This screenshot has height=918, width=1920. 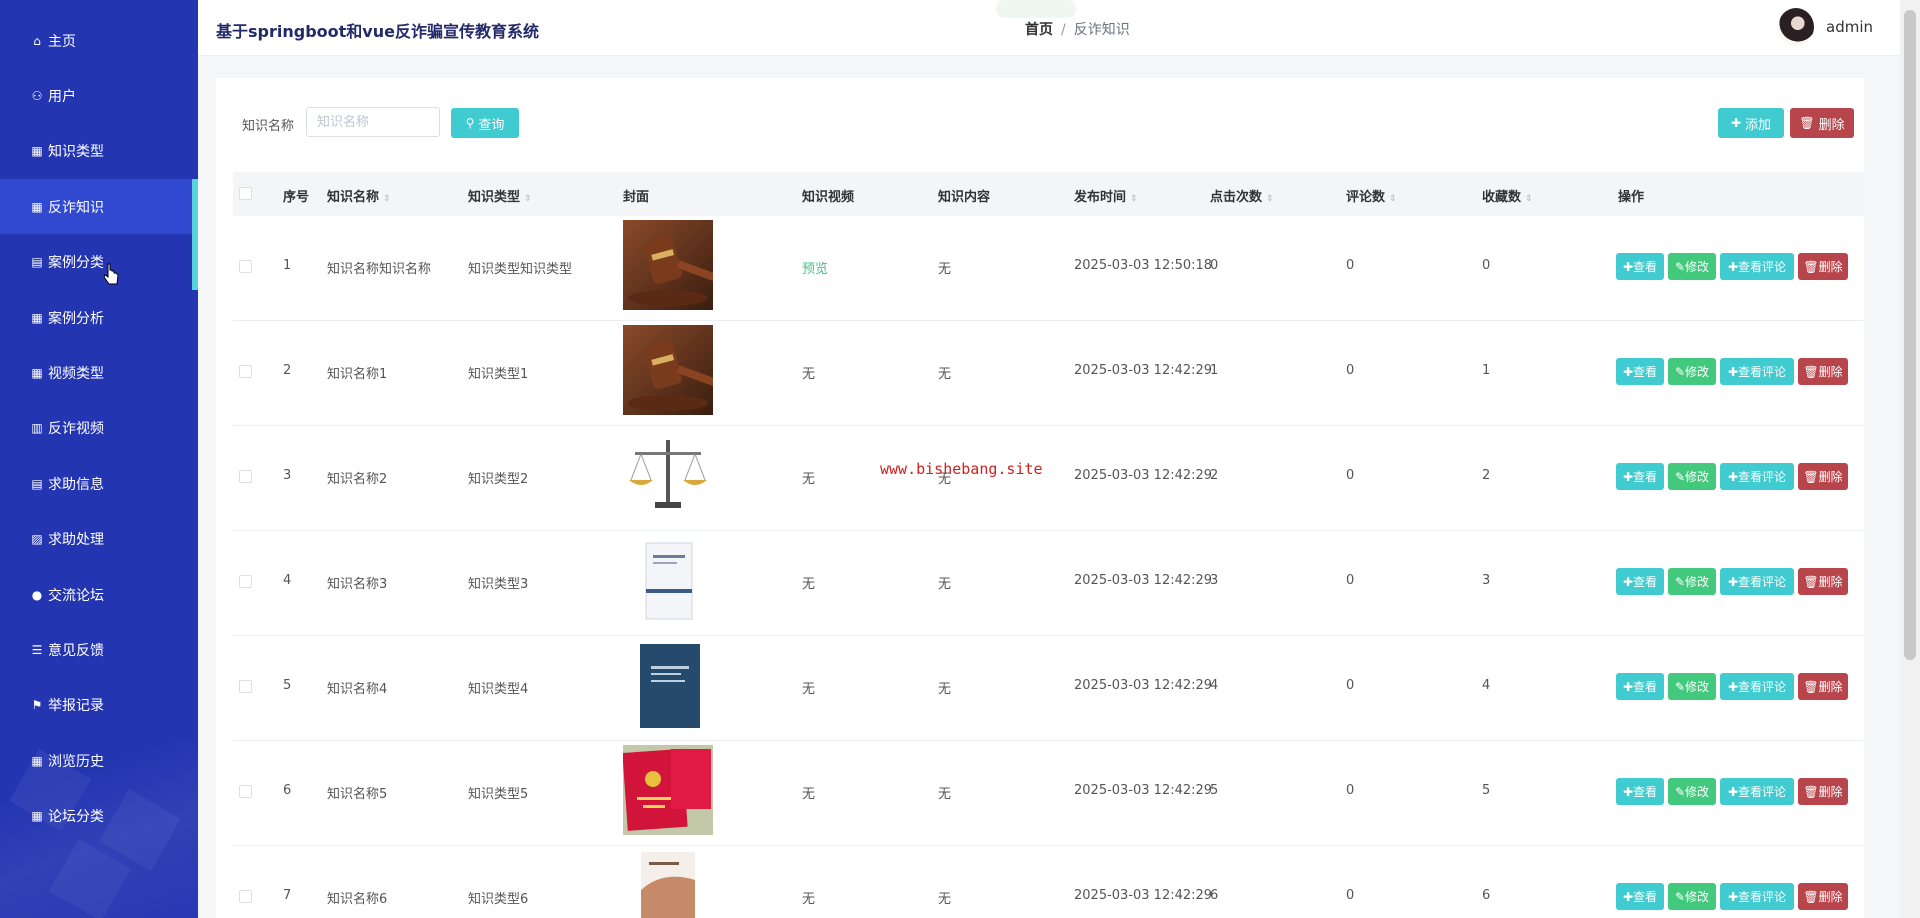 I want to click on breadcrumb-home: 首页, so click(x=1039, y=30).